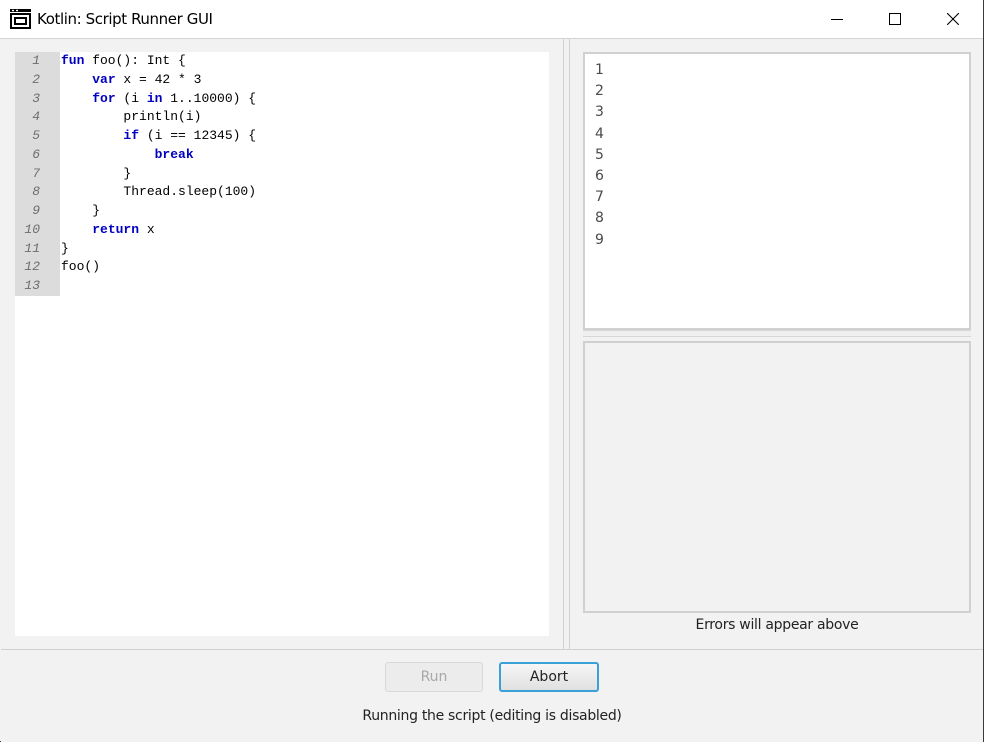  I want to click on code-line: fun foo(): Int {, so click(158, 61).